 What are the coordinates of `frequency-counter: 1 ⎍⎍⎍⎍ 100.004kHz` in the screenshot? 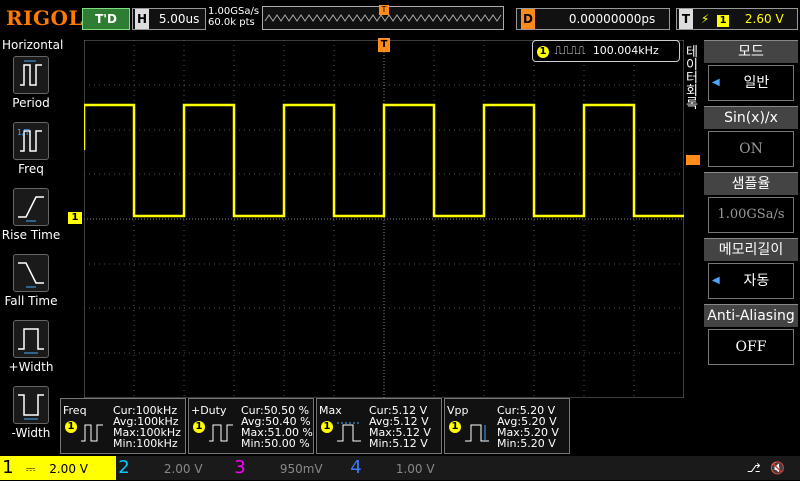 It's located at (606, 51).